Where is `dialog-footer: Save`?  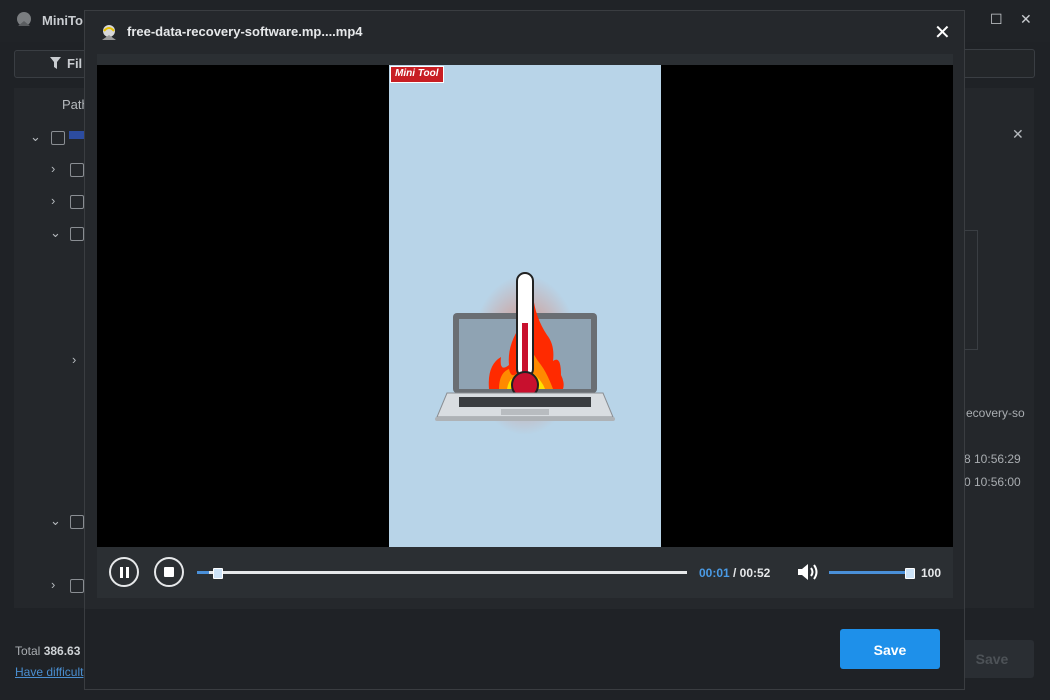
dialog-footer: Save is located at coordinates (524, 649).